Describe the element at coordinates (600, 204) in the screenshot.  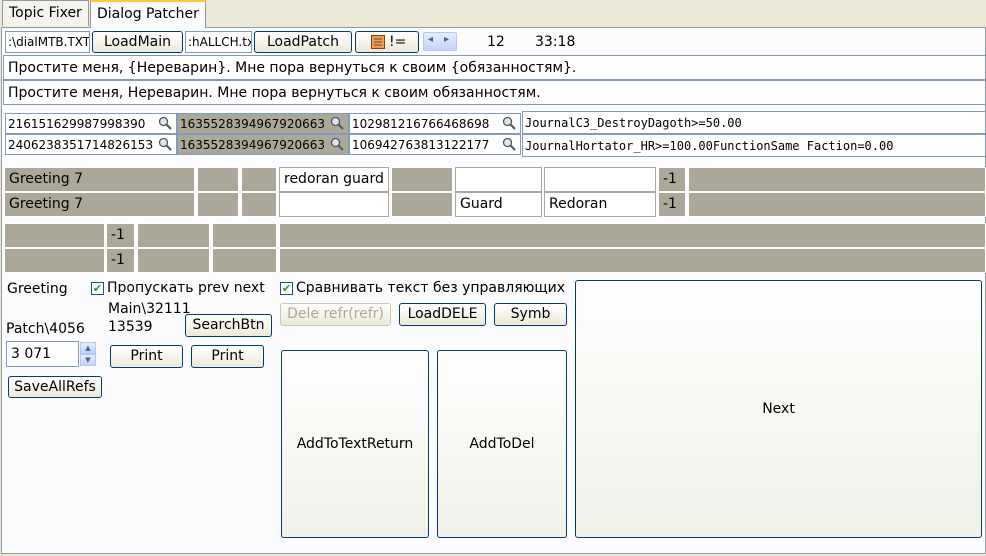
I see `info-faction-2: Redoran` at that location.